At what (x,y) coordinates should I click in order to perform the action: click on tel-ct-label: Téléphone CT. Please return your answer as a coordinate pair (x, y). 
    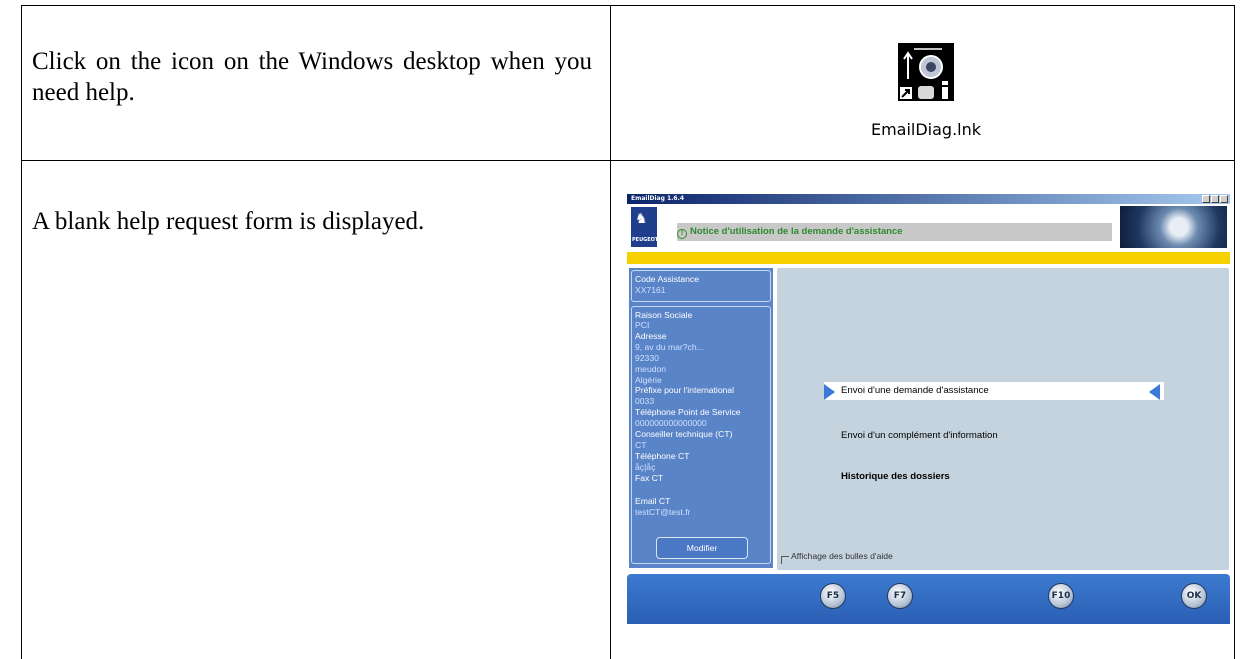
    Looking at the image, I should click on (662, 456).